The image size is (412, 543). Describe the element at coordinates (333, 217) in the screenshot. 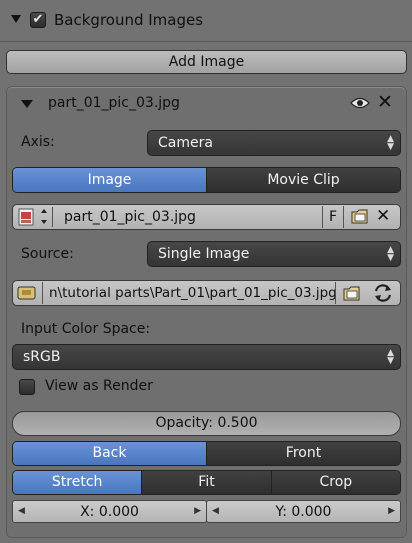

I see `fake-user-button: F` at that location.